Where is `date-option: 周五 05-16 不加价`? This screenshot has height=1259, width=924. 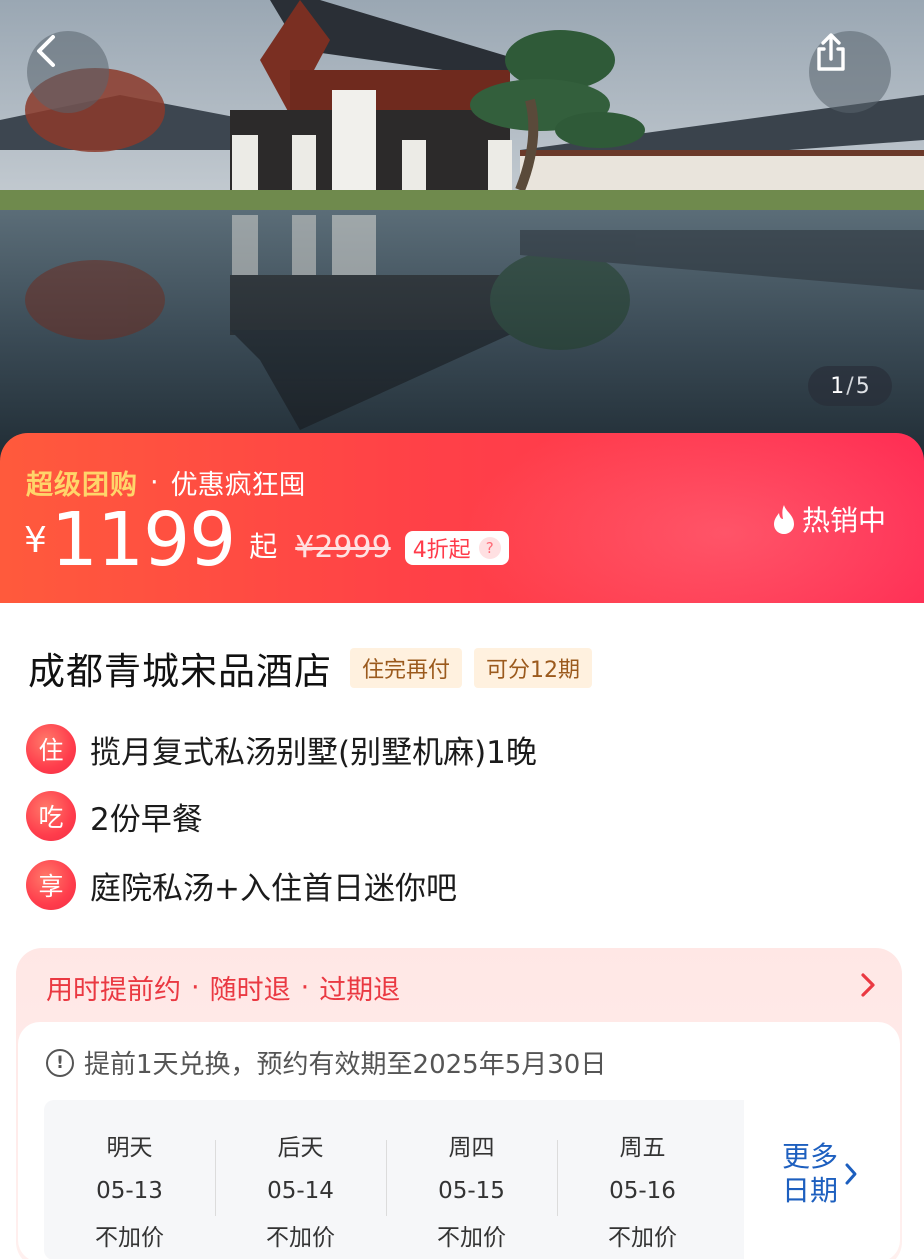 date-option: 周五 05-16 不加价 is located at coordinates (642, 1179).